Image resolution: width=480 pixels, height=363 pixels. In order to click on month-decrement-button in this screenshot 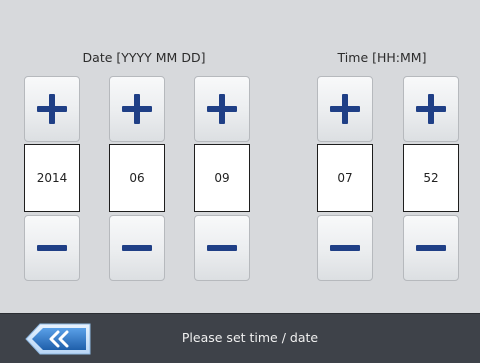, I will do `click(137, 248)`.